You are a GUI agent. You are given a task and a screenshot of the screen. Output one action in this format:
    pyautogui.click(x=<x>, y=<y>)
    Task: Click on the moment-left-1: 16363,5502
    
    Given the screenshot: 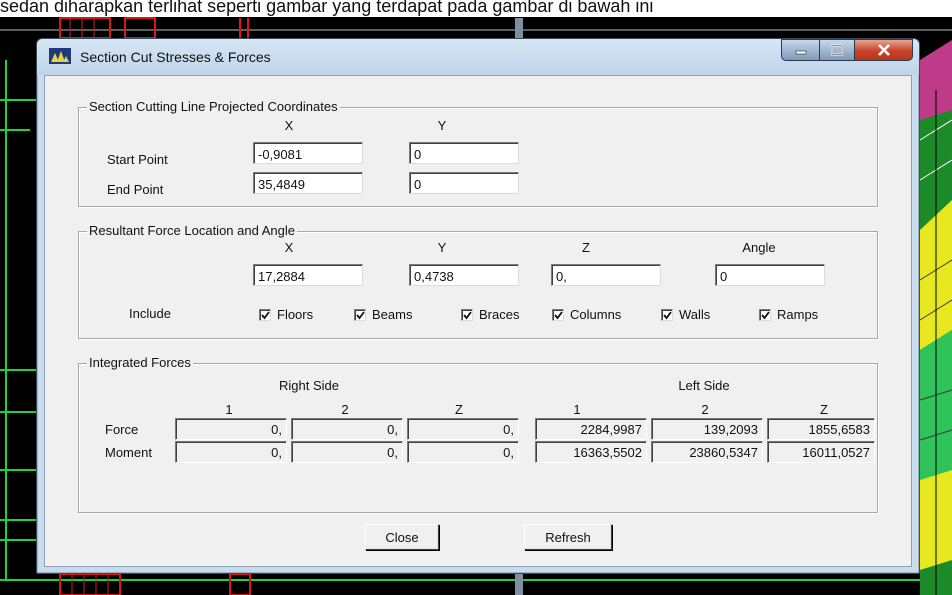 What is the action you would take?
    pyautogui.click(x=591, y=452)
    